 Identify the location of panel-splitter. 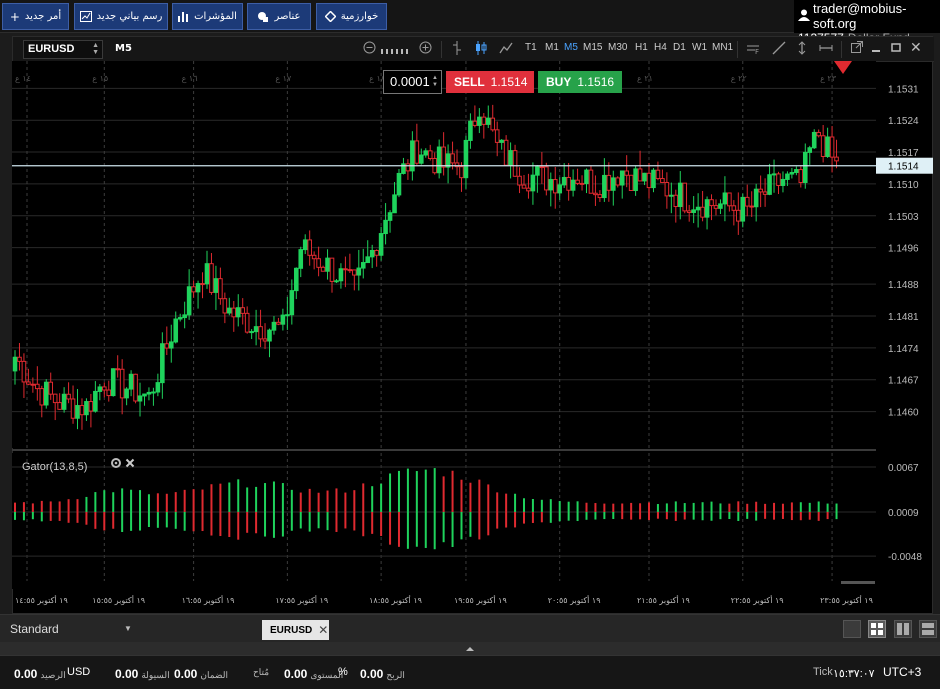
(470, 648).